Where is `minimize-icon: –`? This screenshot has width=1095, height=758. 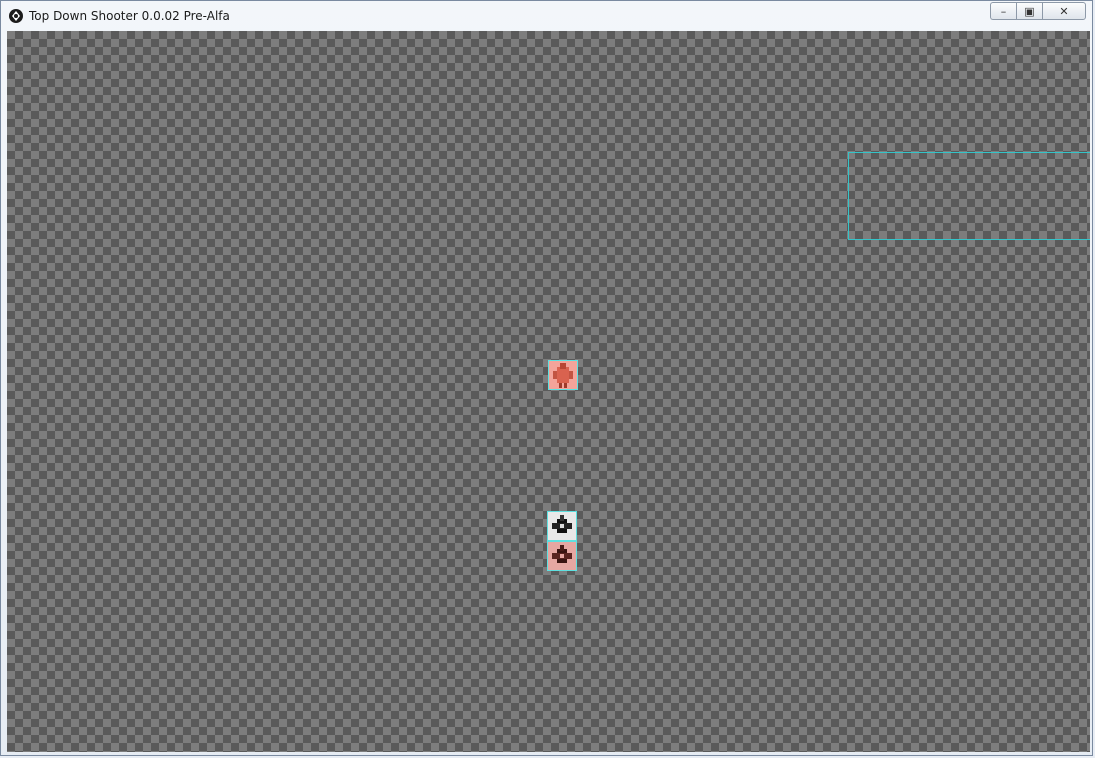 minimize-icon: – is located at coordinates (1003, 11).